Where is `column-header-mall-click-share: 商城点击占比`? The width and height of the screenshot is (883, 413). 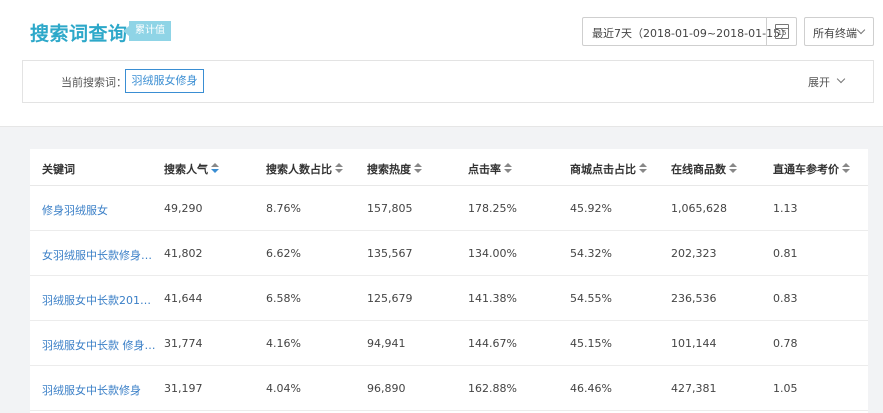 column-header-mall-click-share: 商城点击占比 is located at coordinates (608, 169).